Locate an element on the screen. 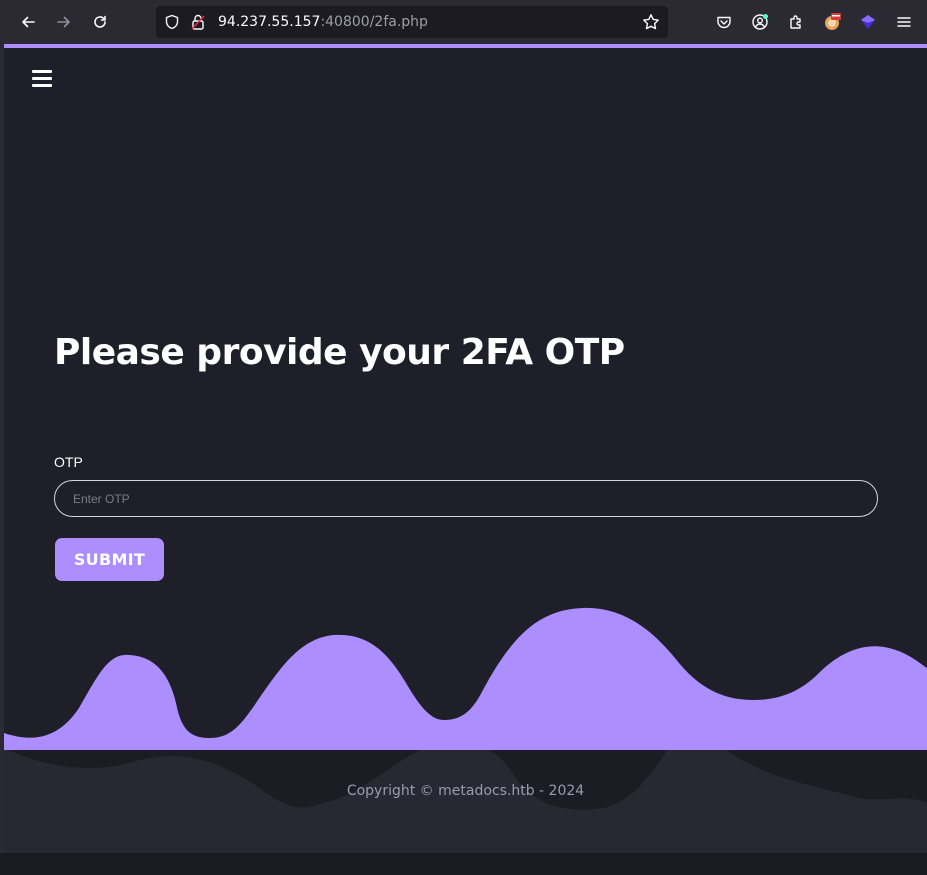  browser-toolbar: 94.237.55.157:40800/2fa.php is located at coordinates (463, 22).